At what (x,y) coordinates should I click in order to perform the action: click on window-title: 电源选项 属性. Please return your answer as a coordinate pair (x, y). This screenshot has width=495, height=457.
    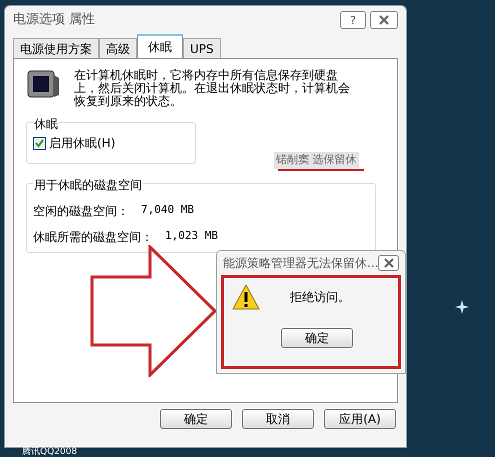
    Looking at the image, I should click on (54, 20).